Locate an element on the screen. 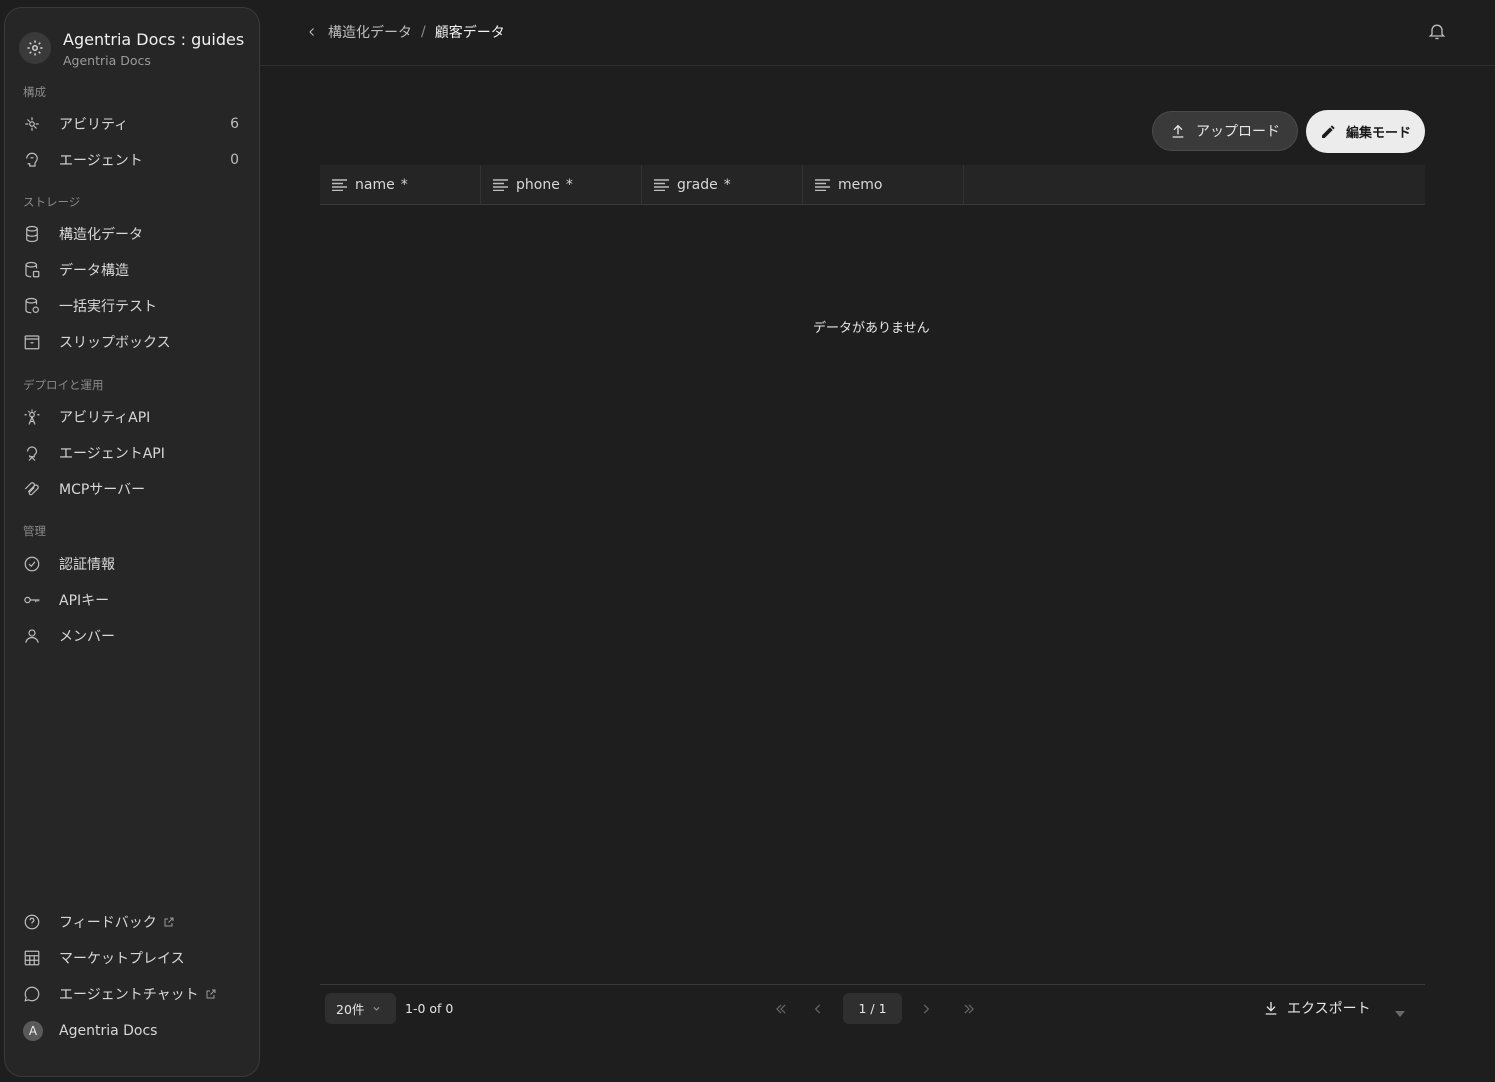 Image resolution: width=1495 pixels, height=1082 pixels. workspace-logo-icon is located at coordinates (35, 48).